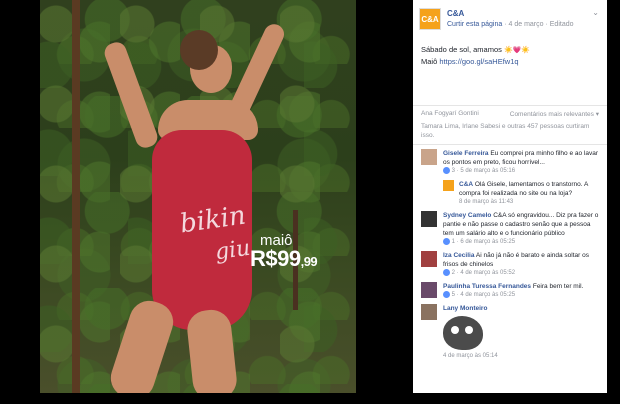 Image resolution: width=620 pixels, height=404 pixels. What do you see at coordinates (430, 19) in the screenshot?
I see `page-avatar: C&A` at bounding box center [430, 19].